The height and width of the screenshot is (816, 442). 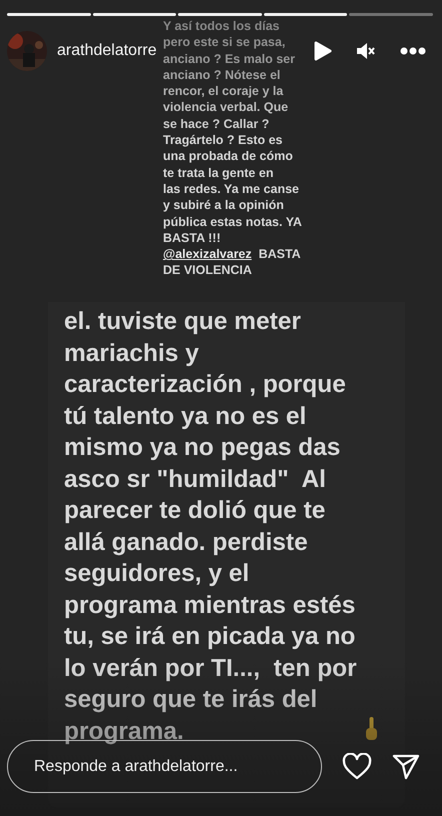 I want to click on send-icon, so click(x=406, y=767).